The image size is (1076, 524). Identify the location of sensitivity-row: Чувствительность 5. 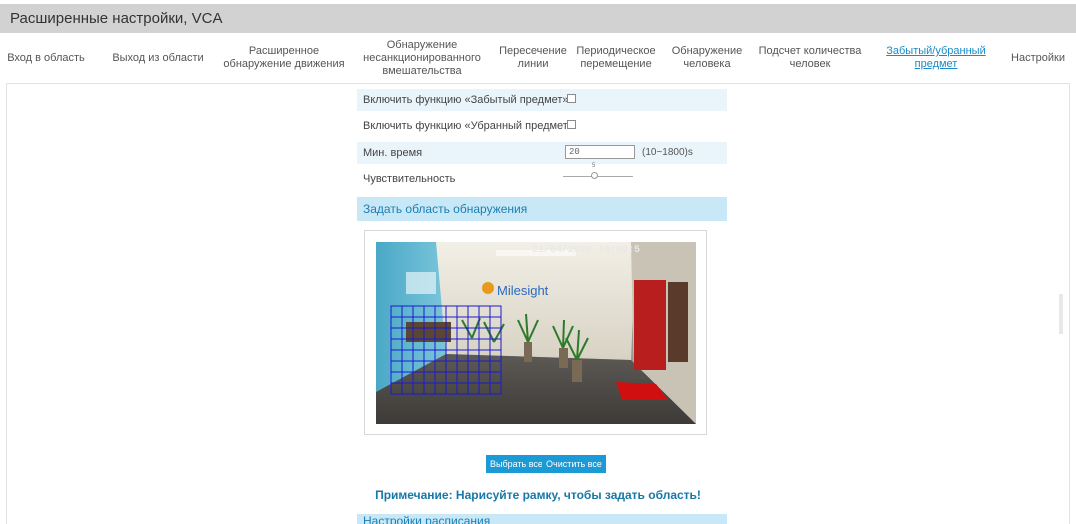
(542, 176).